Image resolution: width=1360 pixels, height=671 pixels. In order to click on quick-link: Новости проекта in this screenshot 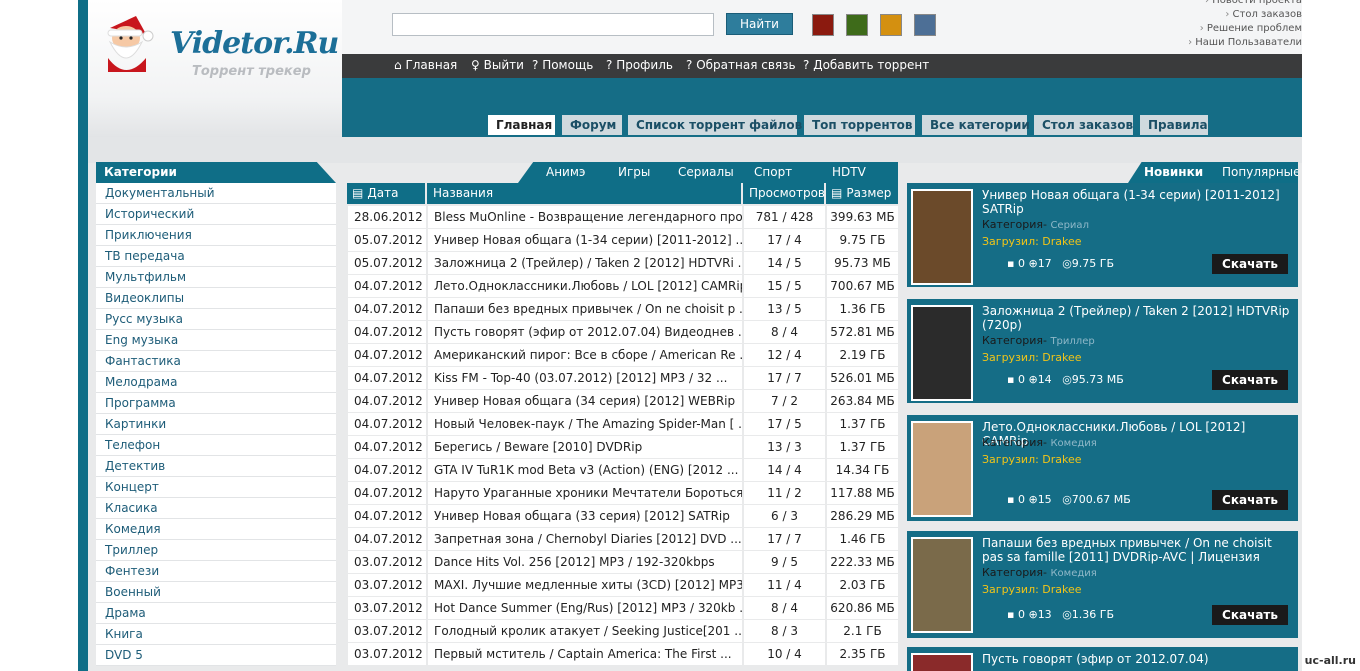, I will do `click(1245, 4)`.